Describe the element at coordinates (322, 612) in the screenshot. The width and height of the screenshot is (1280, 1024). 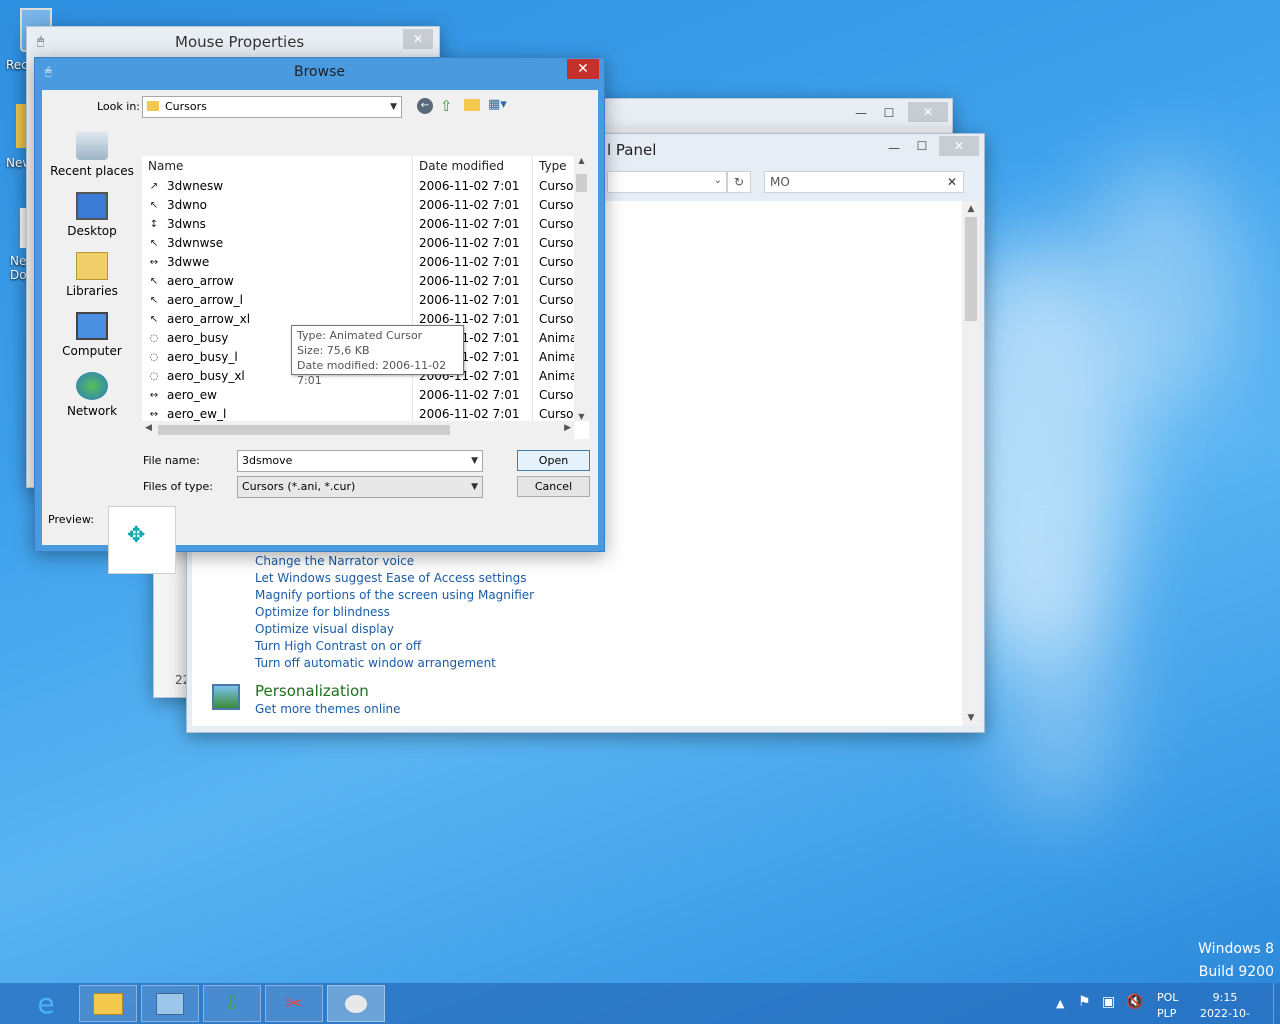
I see `link-optimize-blindness: Optimize for blindness` at that location.